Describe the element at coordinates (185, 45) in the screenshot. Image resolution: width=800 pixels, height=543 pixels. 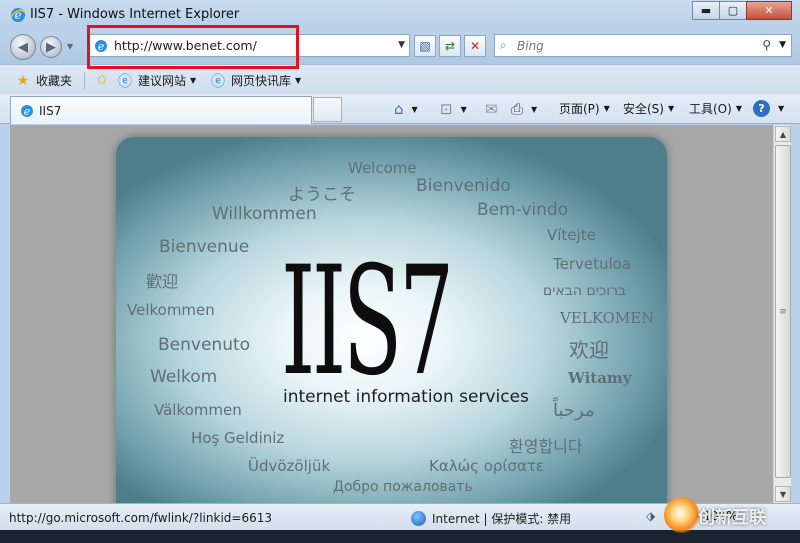
I see `address-url: http://www.benet.com/` at that location.